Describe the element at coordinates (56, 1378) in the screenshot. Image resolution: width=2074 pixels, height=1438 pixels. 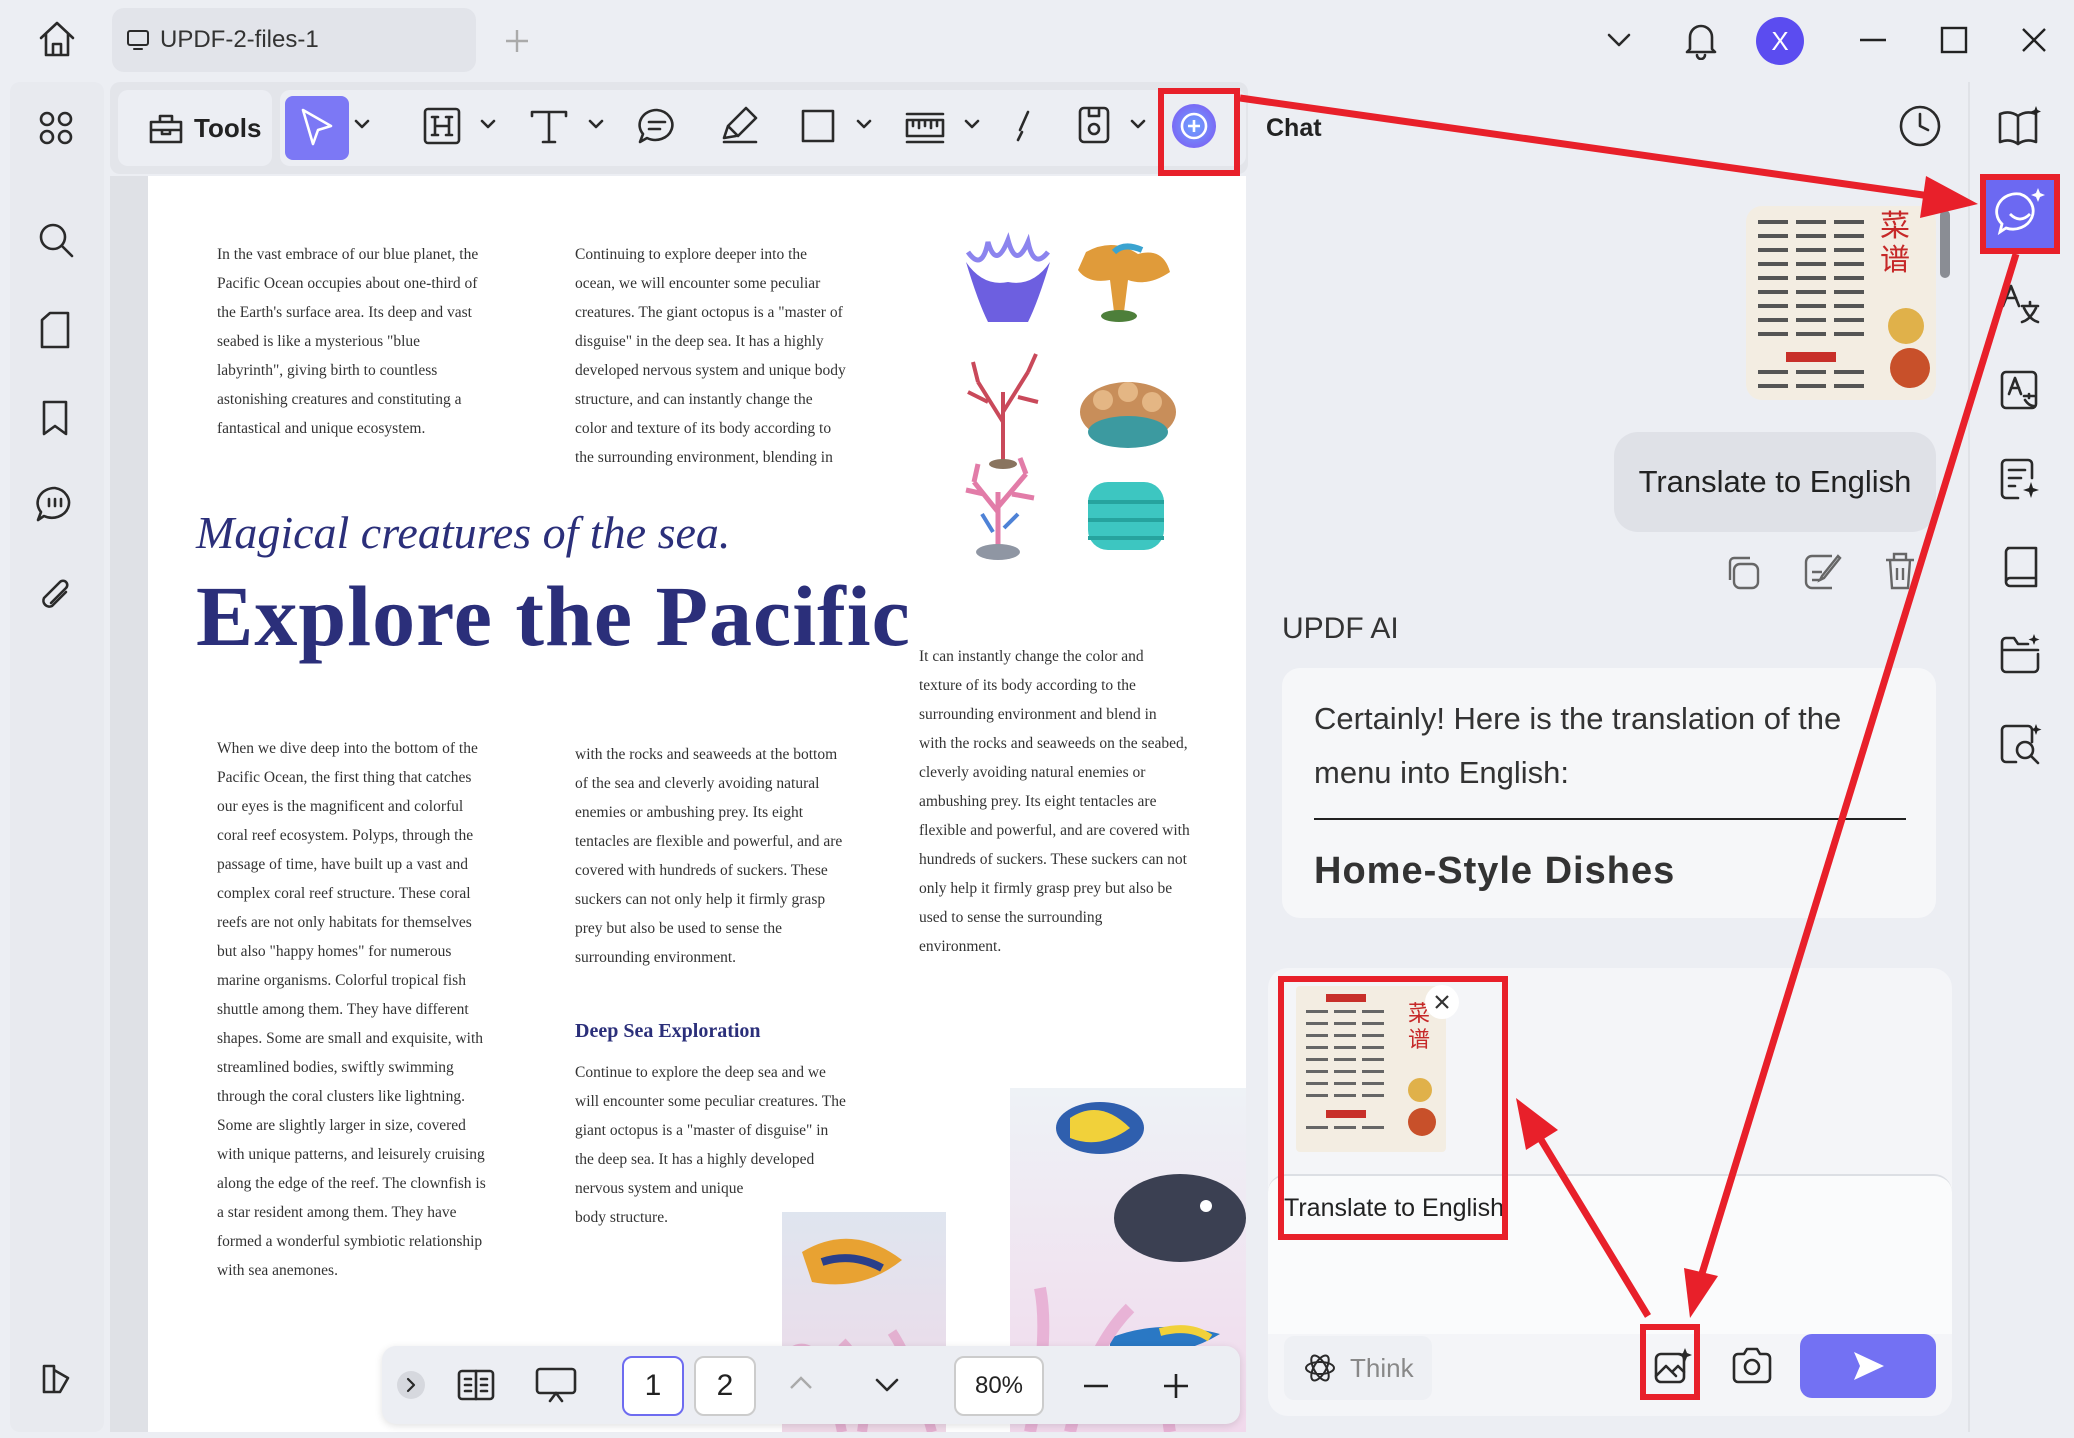
I see `layers-icon` at that location.